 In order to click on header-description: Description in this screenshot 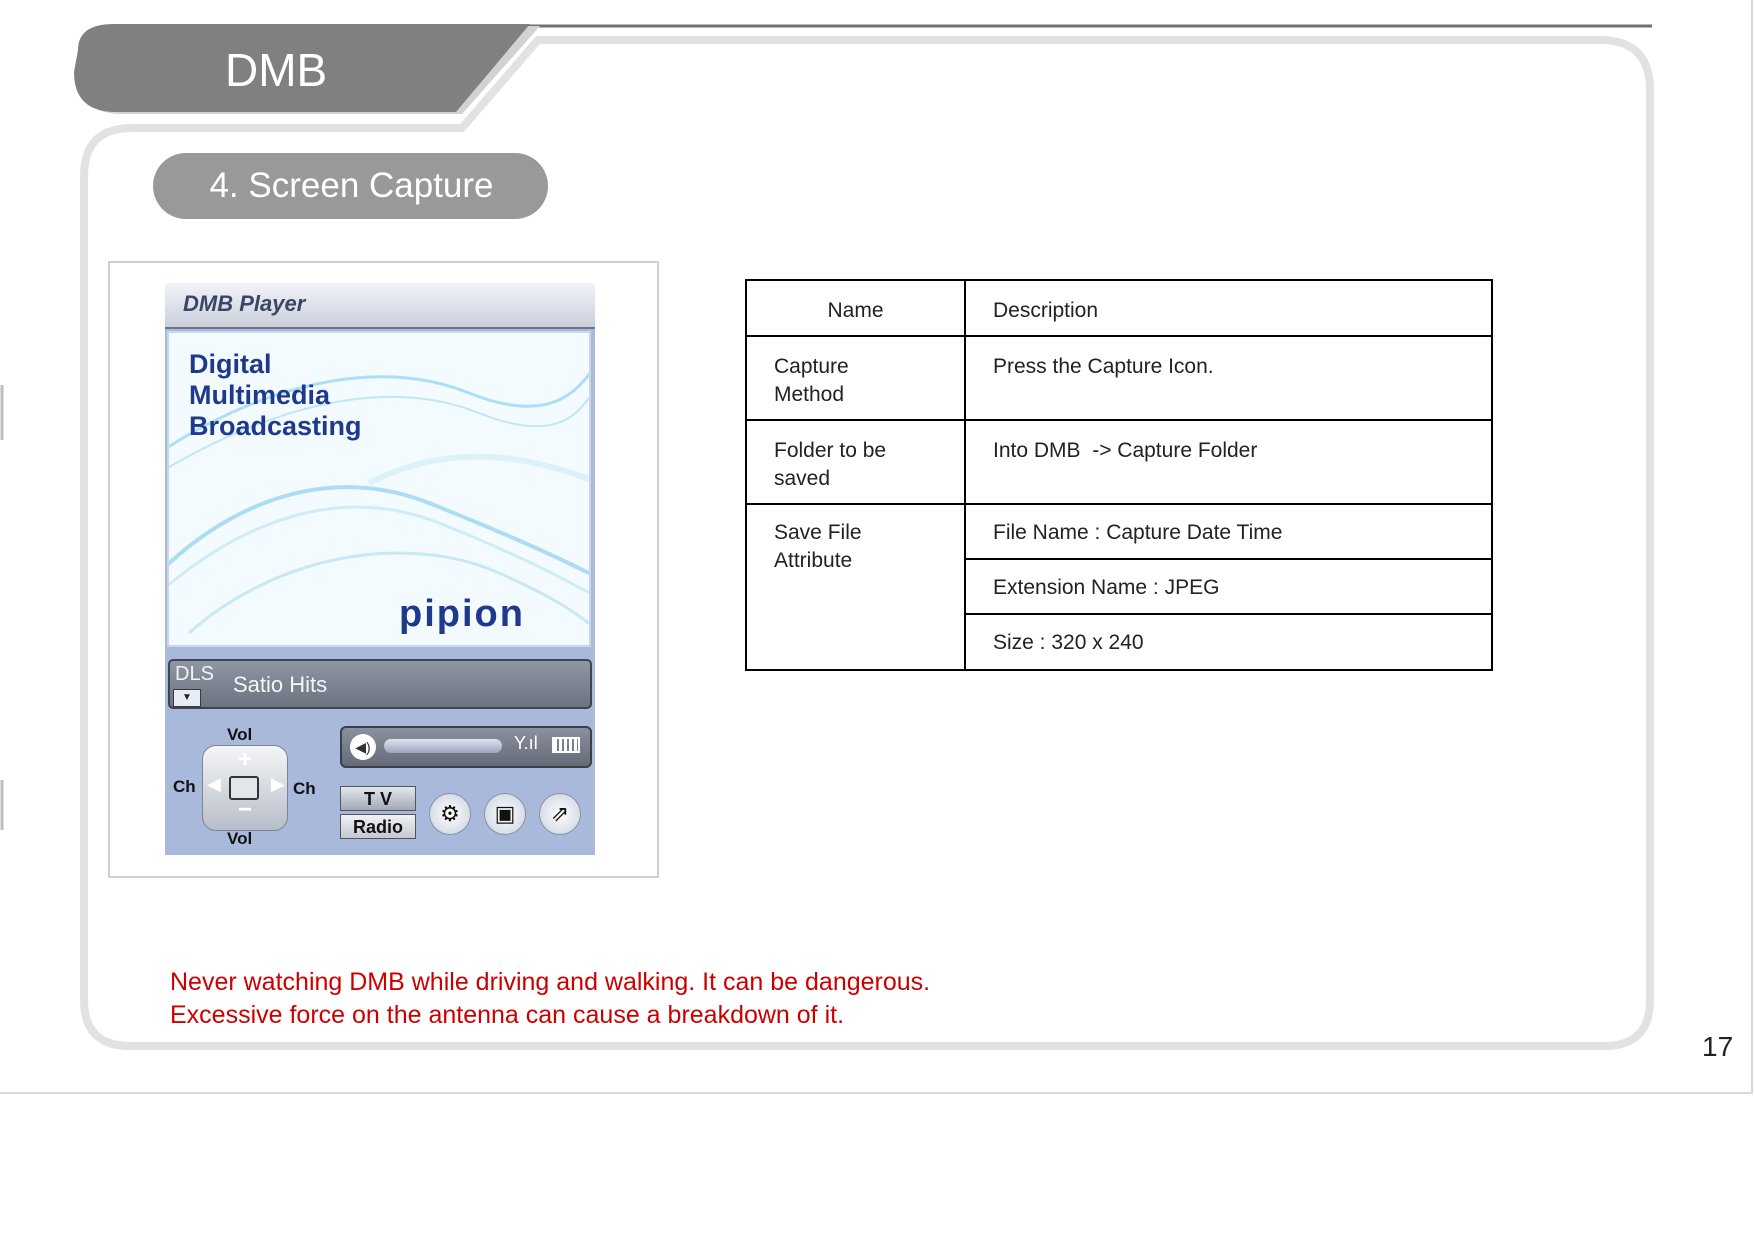, I will do `click(1046, 310)`.